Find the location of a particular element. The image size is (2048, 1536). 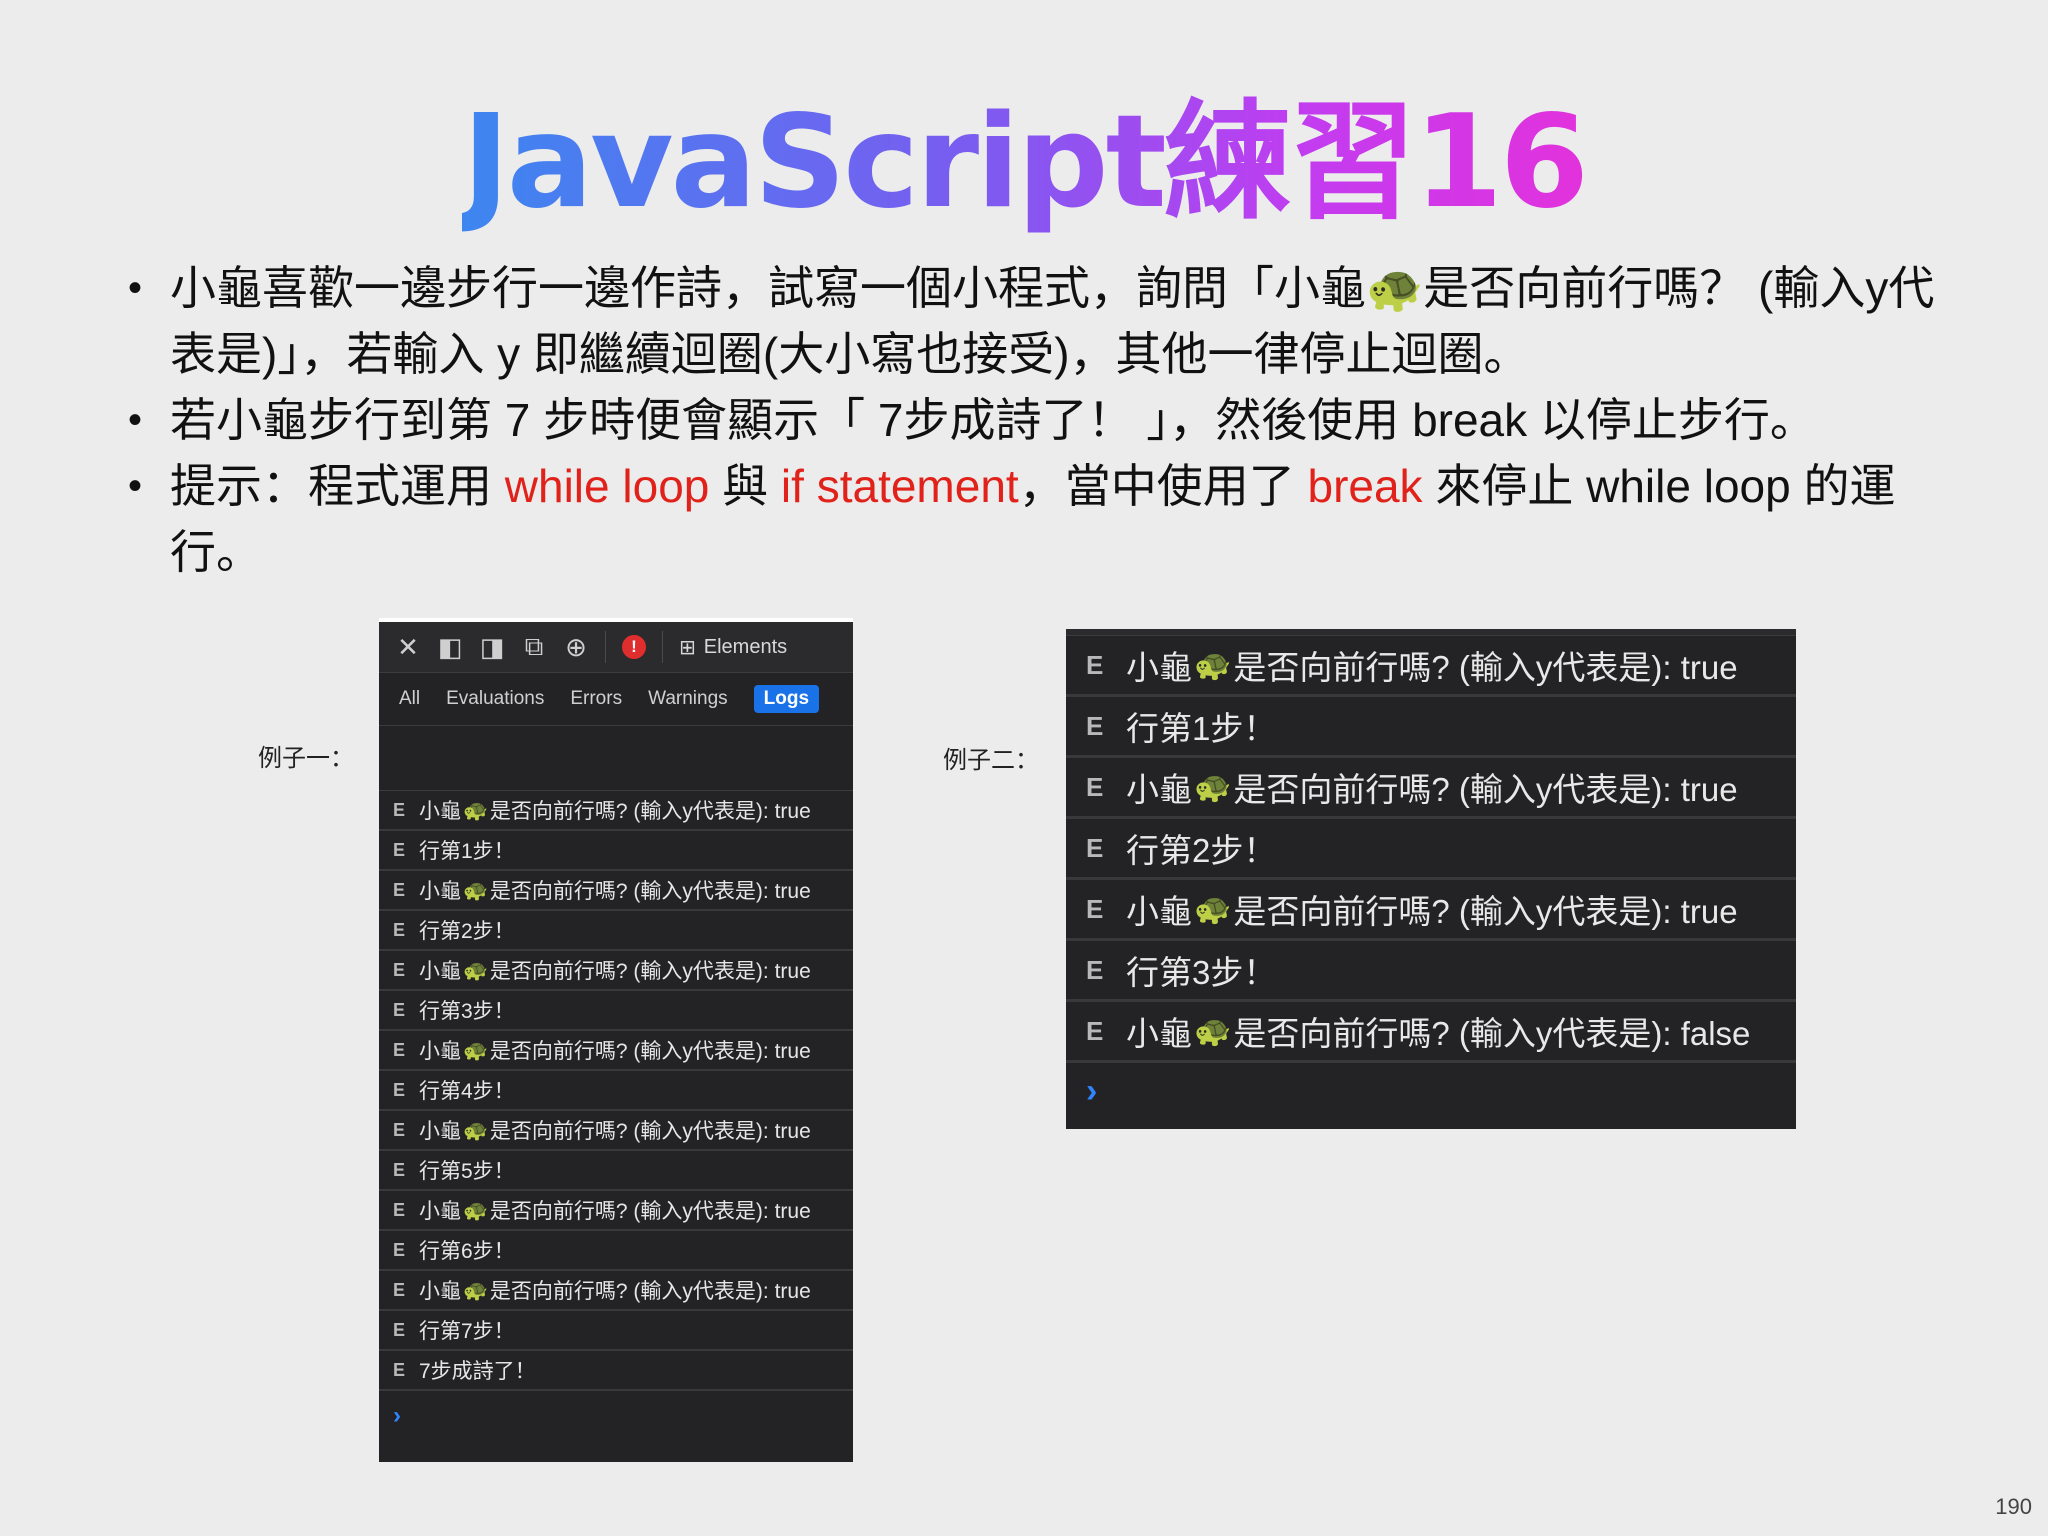

log-text: 行第3步！ is located at coordinates (1201, 972).